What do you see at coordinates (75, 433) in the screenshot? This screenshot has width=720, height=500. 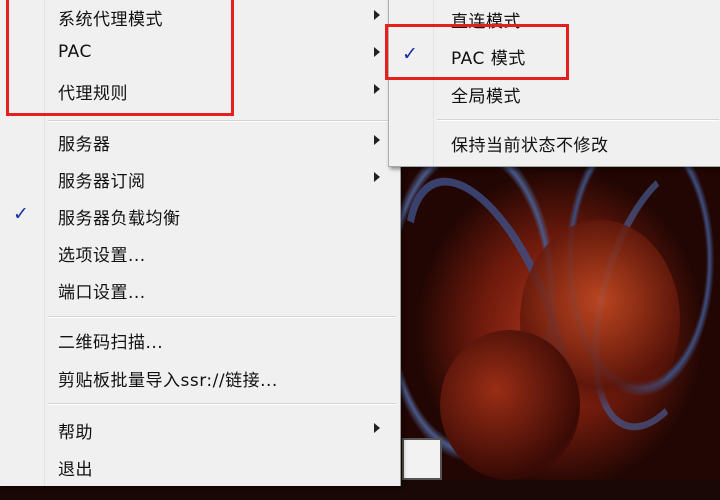 I see `menu-item-label: 帮助` at bounding box center [75, 433].